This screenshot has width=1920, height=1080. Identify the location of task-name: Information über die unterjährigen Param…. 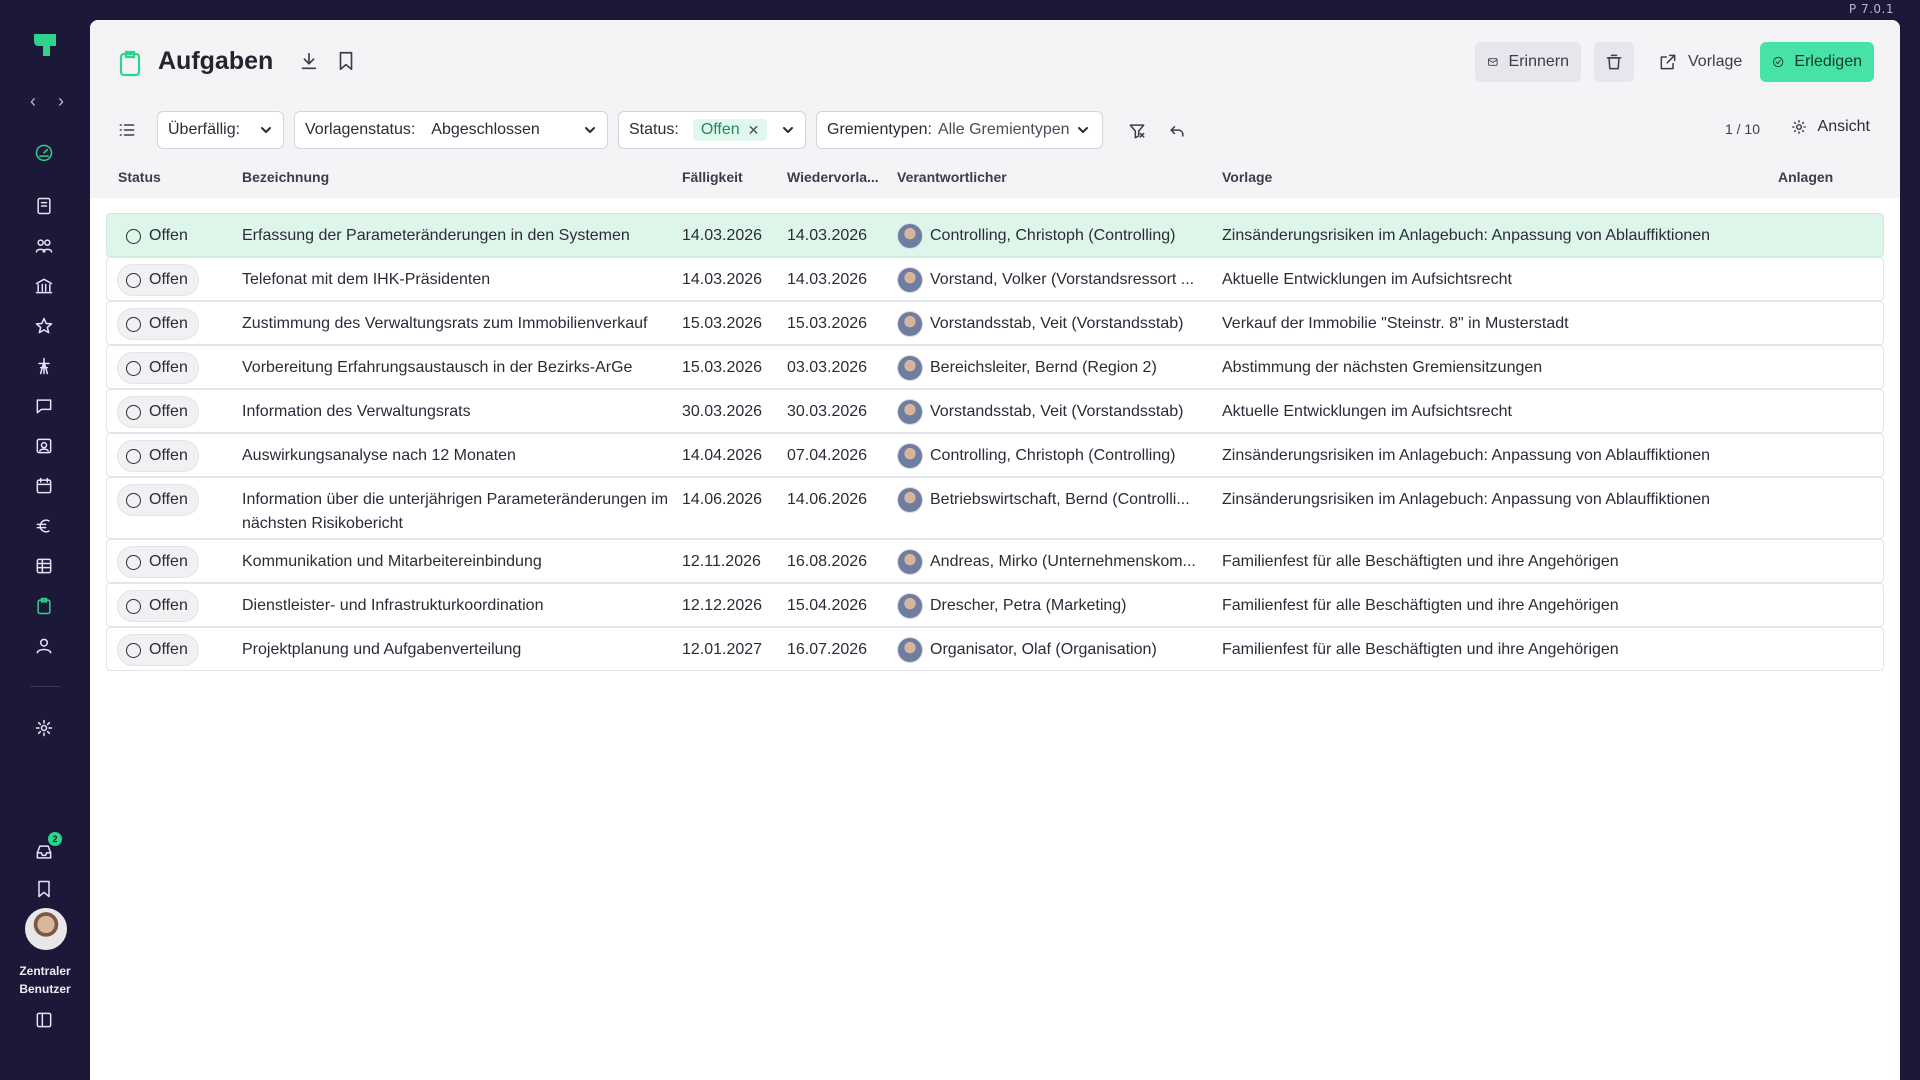
(455, 511).